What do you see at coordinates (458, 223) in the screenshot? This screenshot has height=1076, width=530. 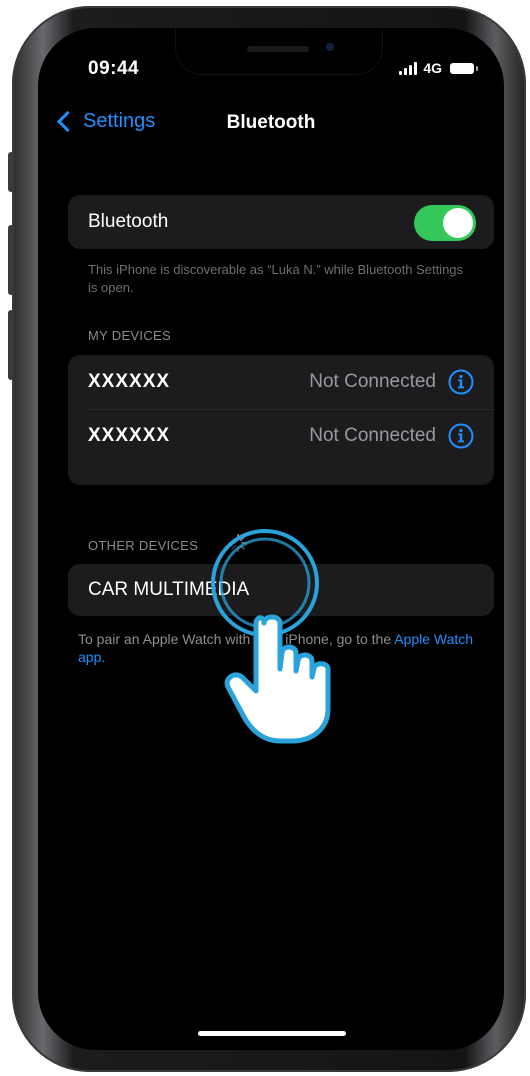 I see `toggle-knob` at bounding box center [458, 223].